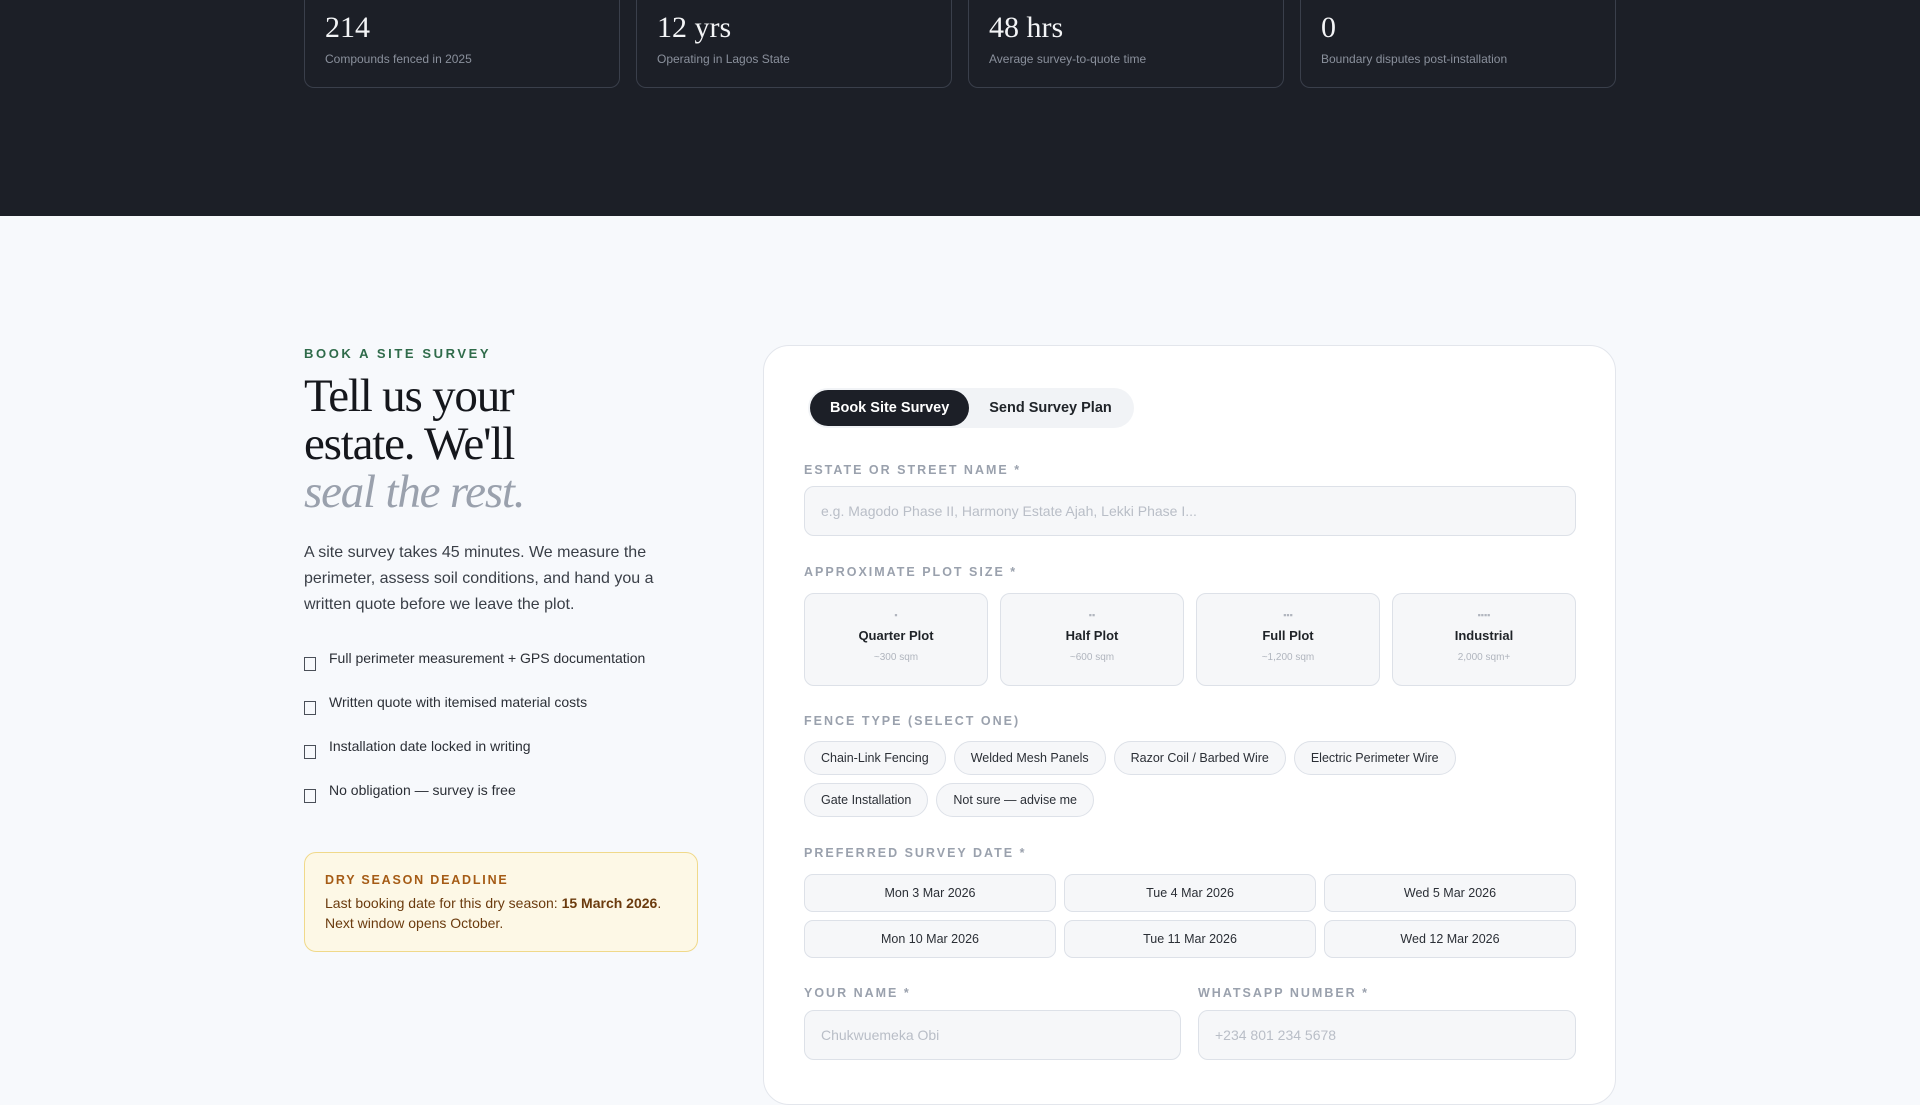  Describe the element at coordinates (462, 44) in the screenshot. I see `stat-card: 214 Compounds fenced in 2025` at that location.